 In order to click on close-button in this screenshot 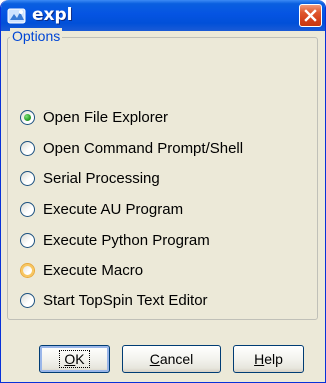, I will do `click(310, 15)`.